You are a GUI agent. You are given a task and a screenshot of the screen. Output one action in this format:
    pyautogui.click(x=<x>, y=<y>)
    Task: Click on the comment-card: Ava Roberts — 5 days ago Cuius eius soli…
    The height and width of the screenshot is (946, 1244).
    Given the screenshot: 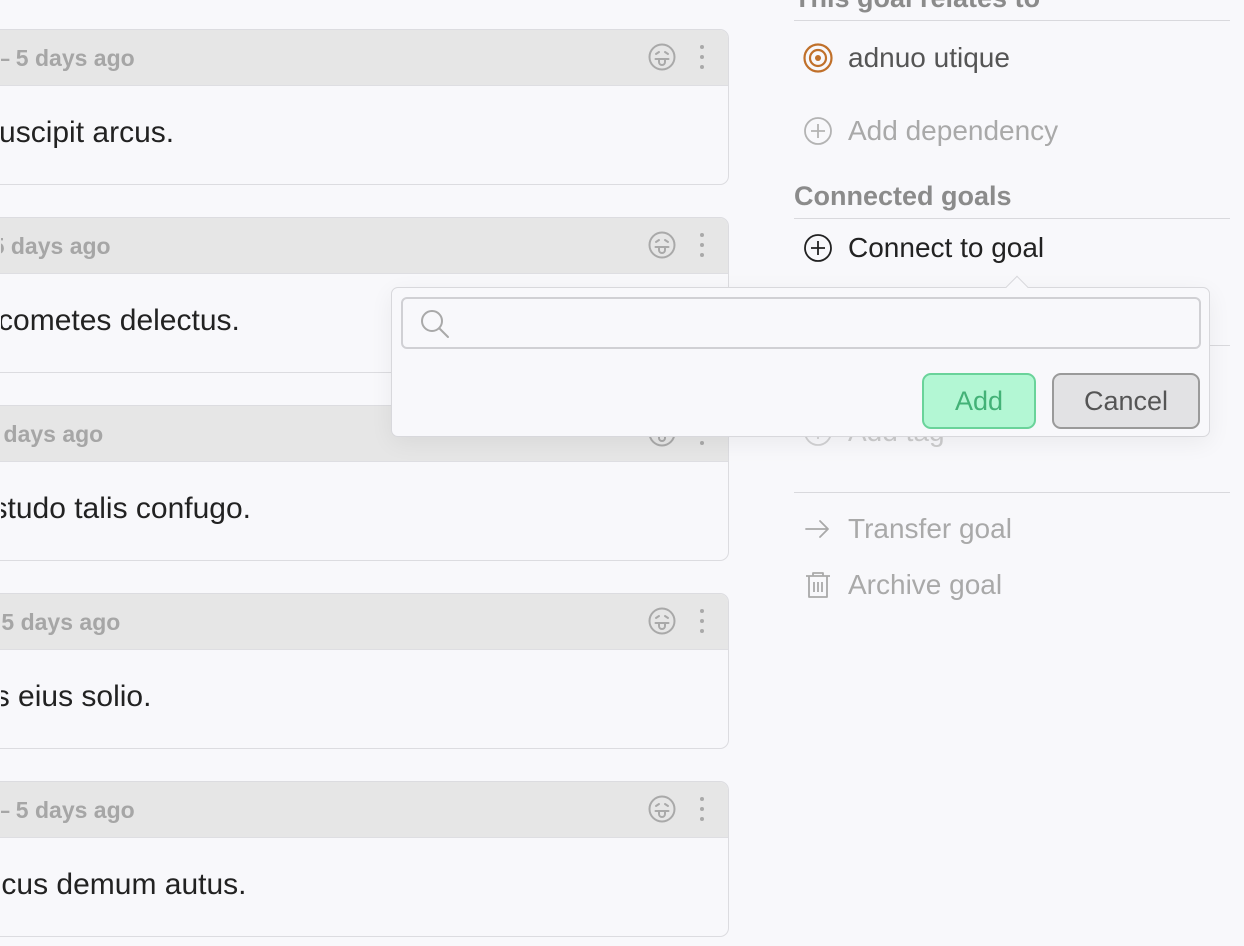 What is the action you would take?
    pyautogui.click(x=364, y=671)
    